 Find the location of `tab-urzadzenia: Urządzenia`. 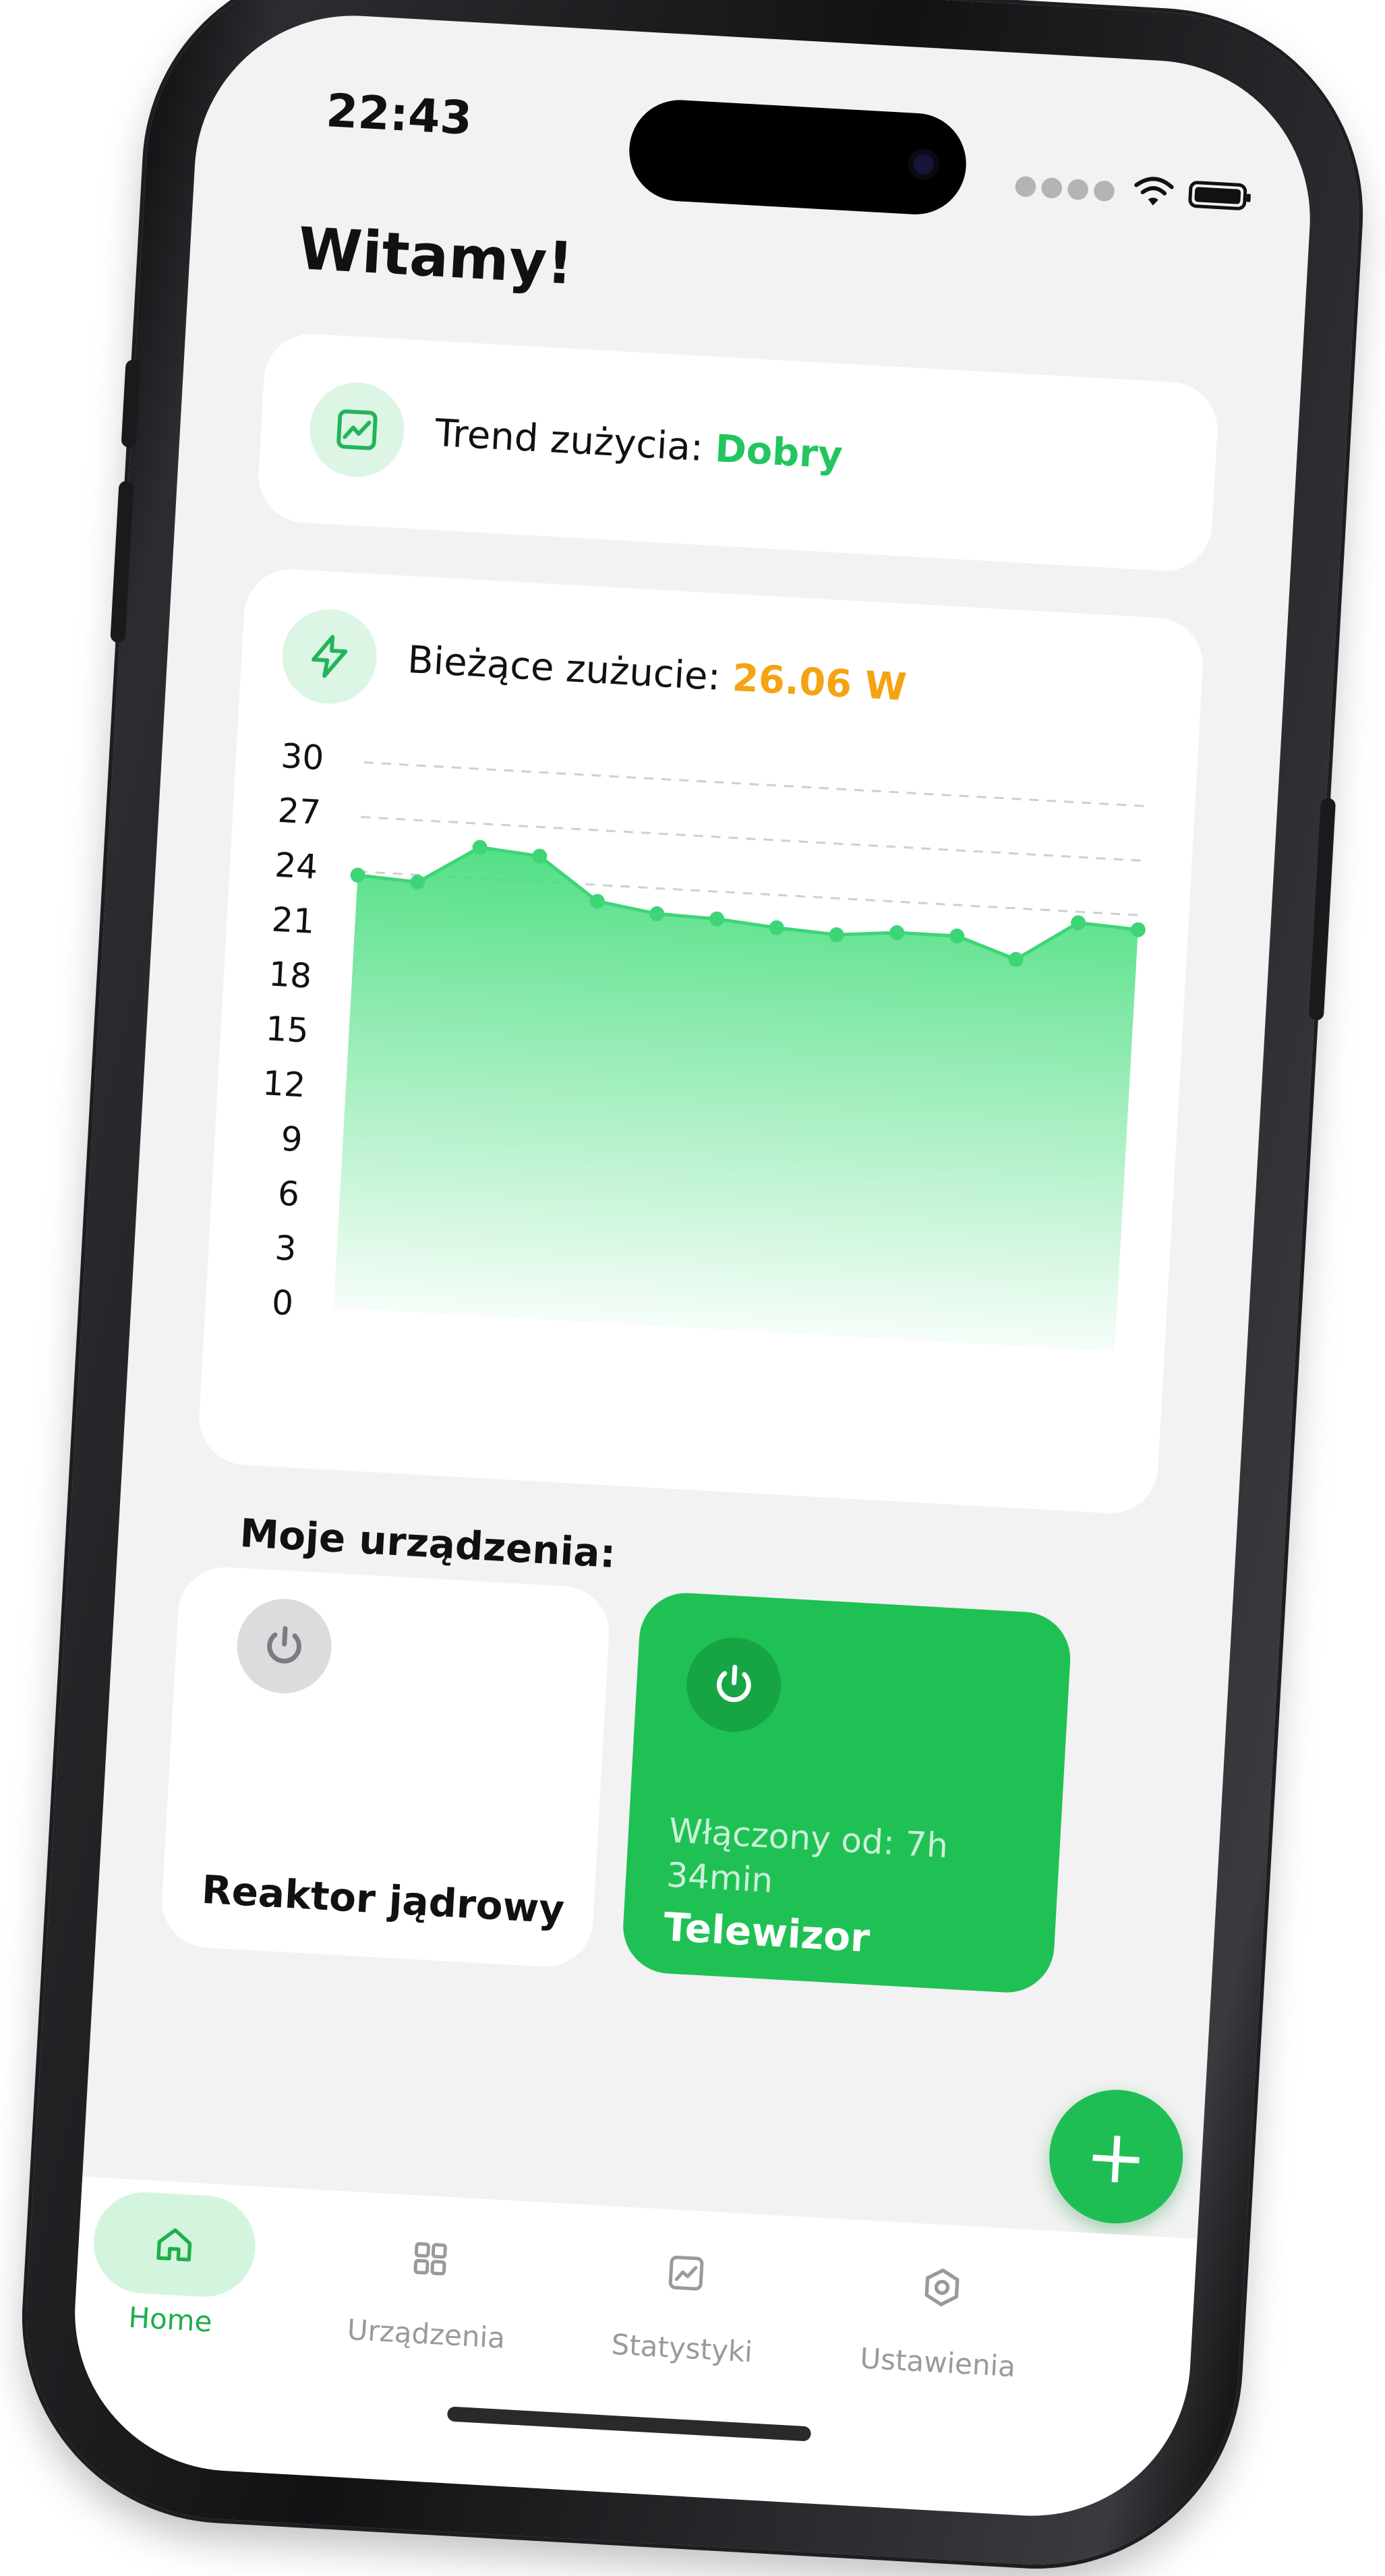

tab-urzadzenia: Urządzenia is located at coordinates (429, 2278).